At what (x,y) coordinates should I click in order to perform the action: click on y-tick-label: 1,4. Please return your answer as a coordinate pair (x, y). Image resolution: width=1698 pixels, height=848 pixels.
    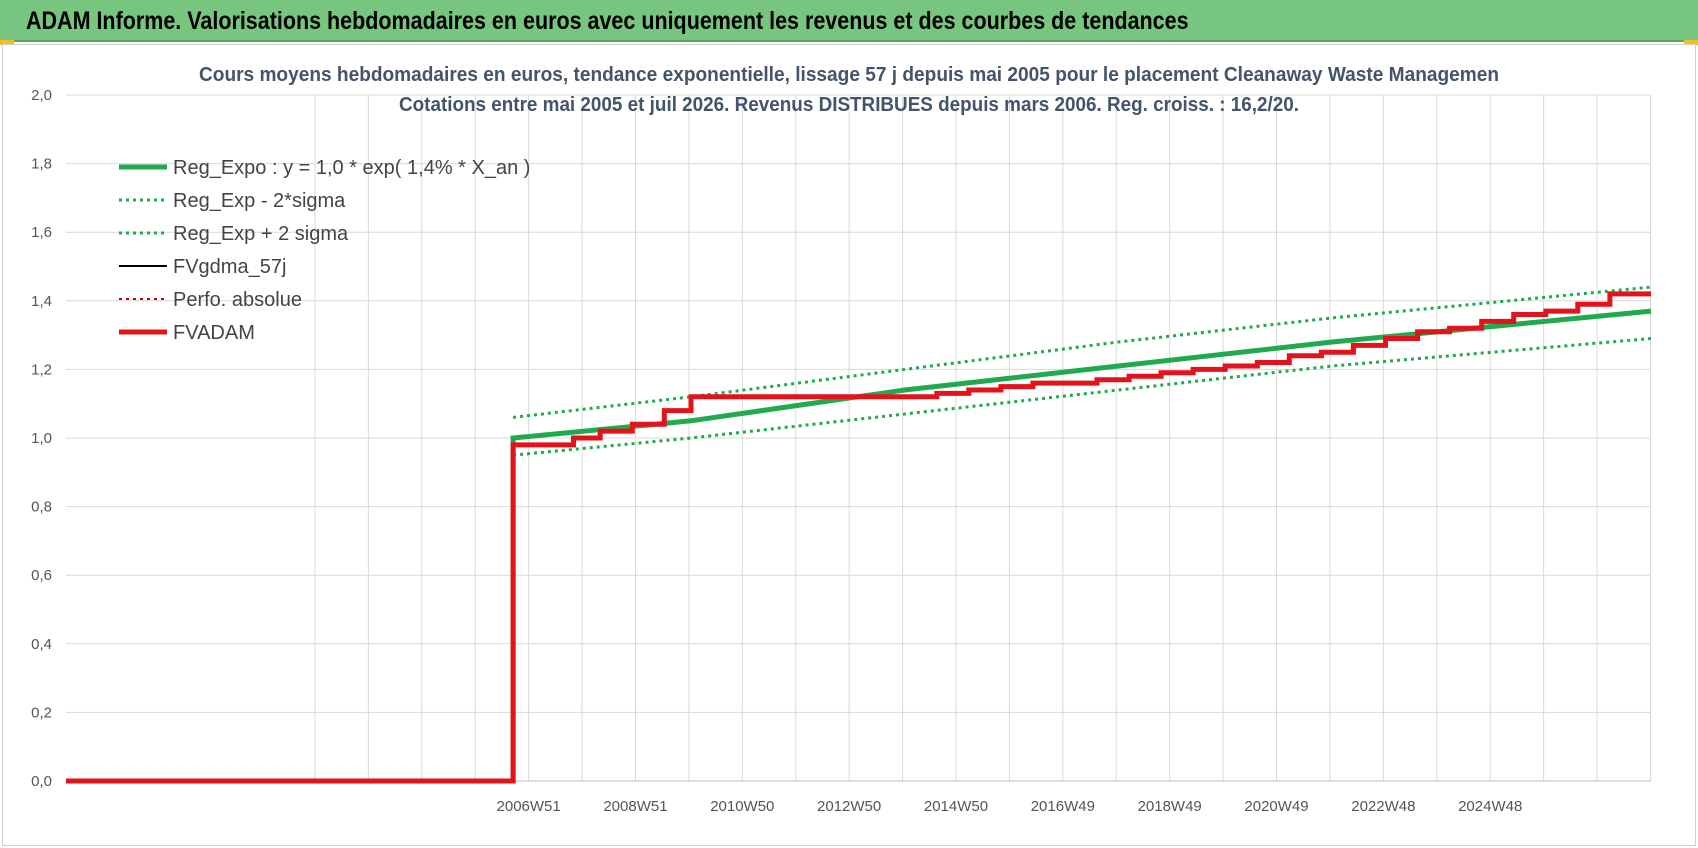
    Looking at the image, I should click on (41, 301).